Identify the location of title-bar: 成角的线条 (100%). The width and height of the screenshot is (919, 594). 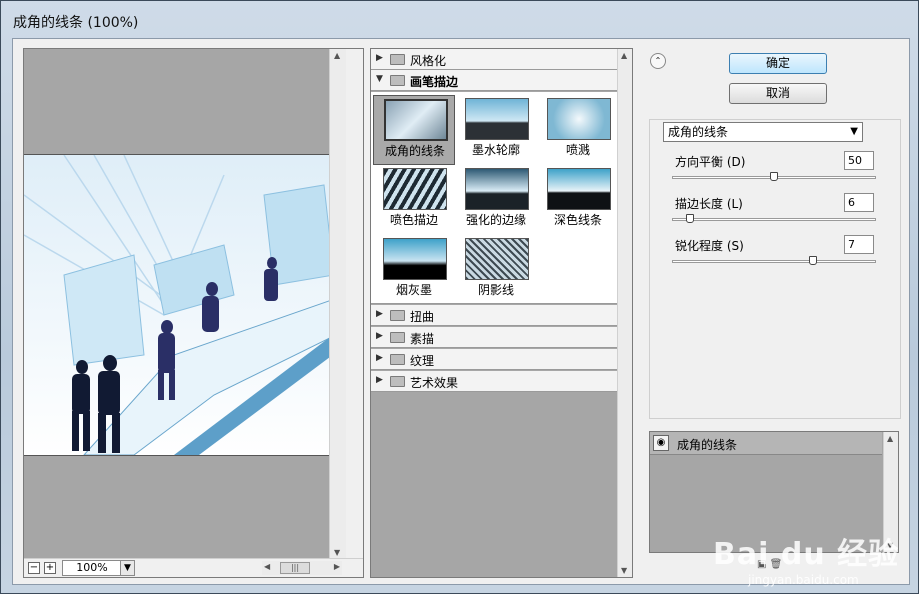
(459, 20).